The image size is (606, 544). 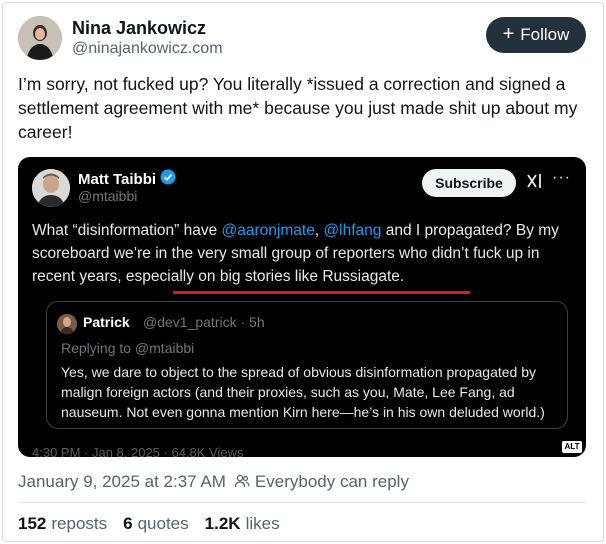 What do you see at coordinates (67, 324) in the screenshot?
I see `quote-avatar` at bounding box center [67, 324].